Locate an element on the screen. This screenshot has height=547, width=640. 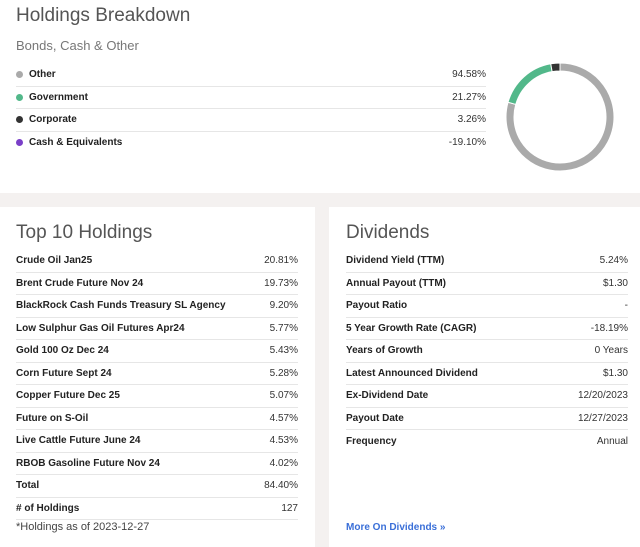
table-row: Future on S-Oil 4.57% is located at coordinates (157, 419).